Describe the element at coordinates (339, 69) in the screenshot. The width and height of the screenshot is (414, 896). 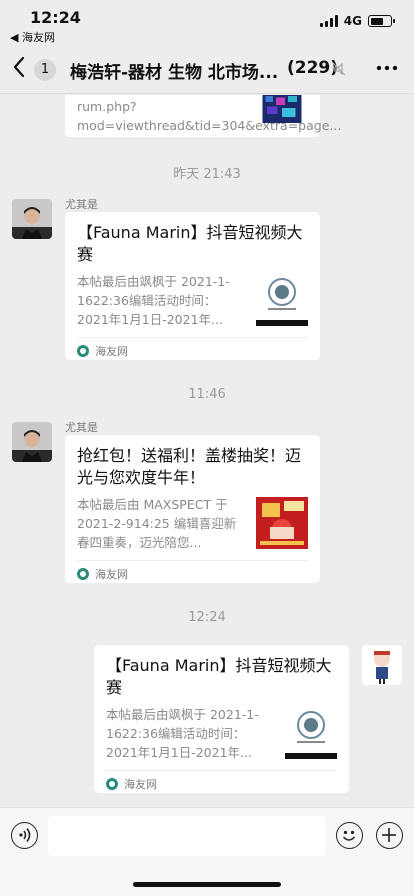
I see `mute-icon` at that location.